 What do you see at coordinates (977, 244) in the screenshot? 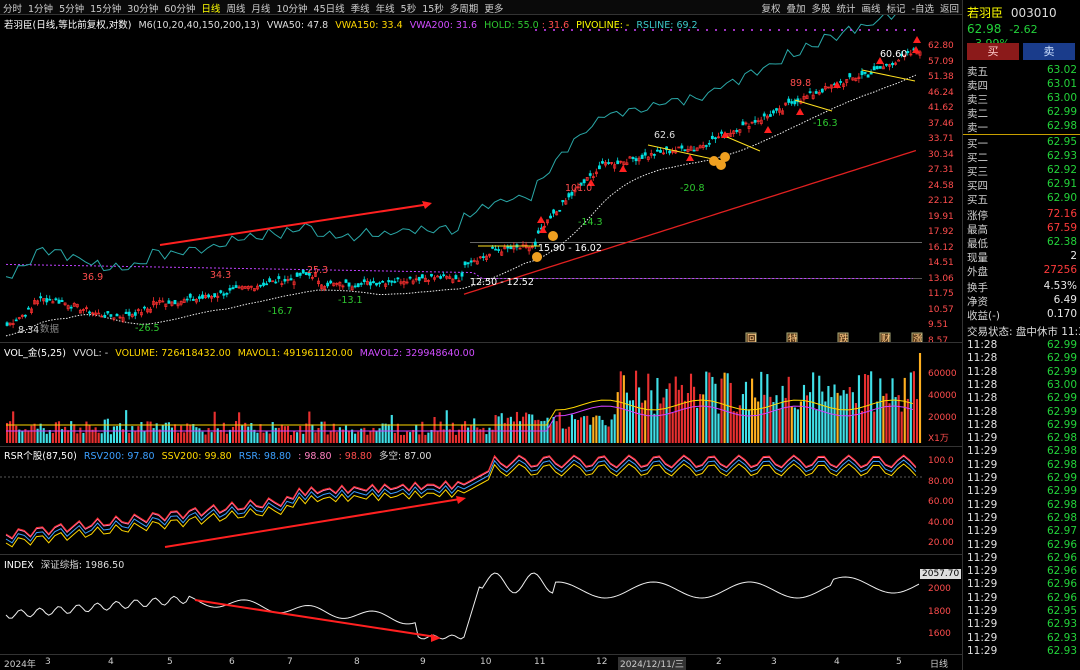
I see `stat-label: 最低` at bounding box center [977, 244].